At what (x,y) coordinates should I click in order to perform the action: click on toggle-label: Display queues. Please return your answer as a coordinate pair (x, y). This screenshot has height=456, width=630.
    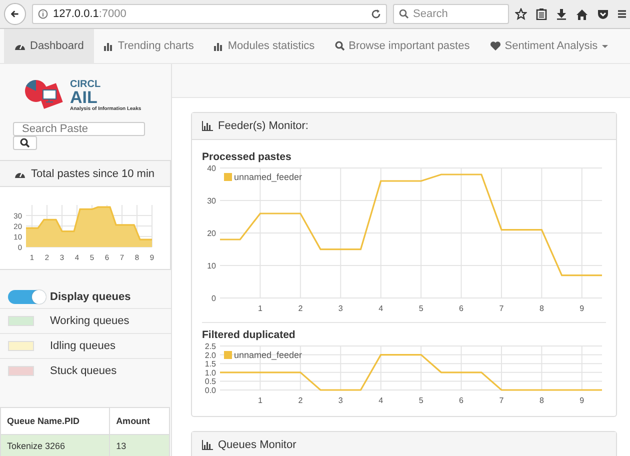
    Looking at the image, I should click on (90, 297).